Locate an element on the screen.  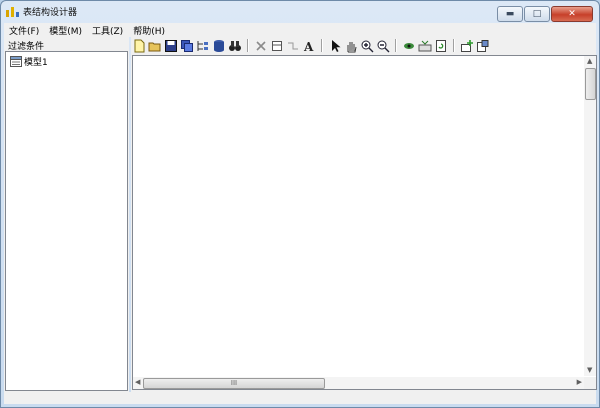
vertical-scroll-thumb is located at coordinates (590, 84).